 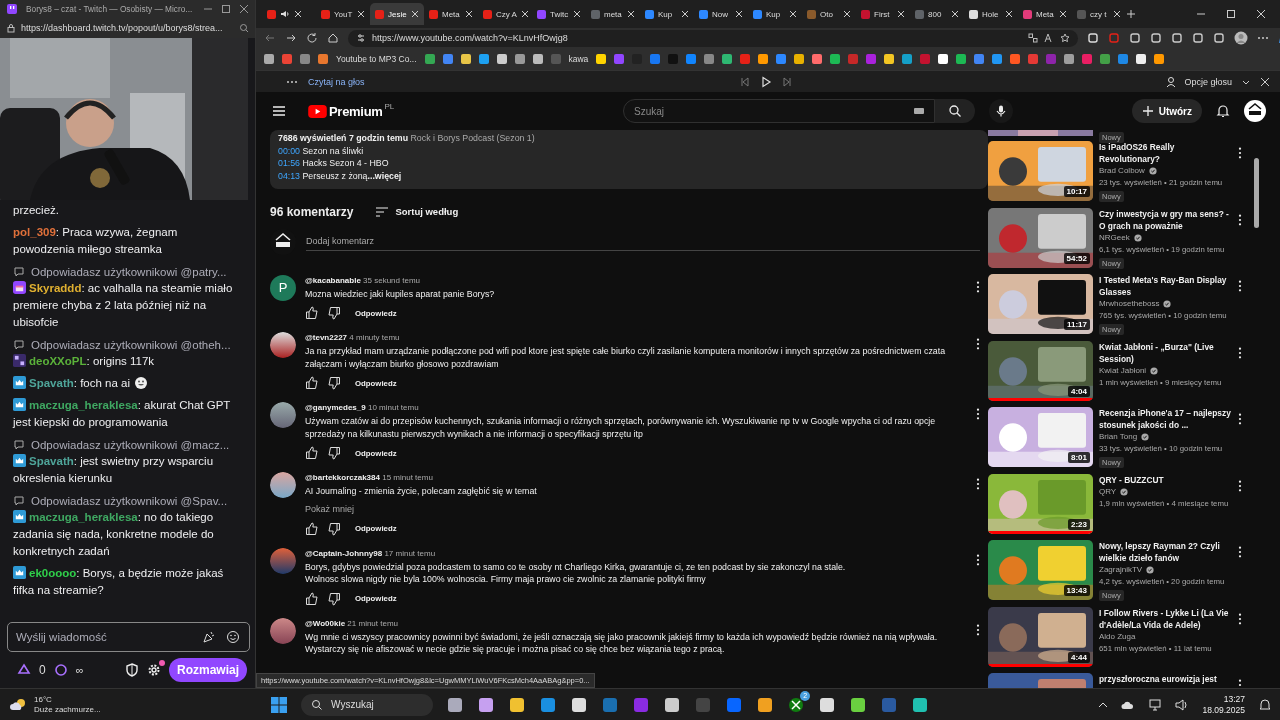 I want to click on profile-avatar, so click(x=1241, y=38).